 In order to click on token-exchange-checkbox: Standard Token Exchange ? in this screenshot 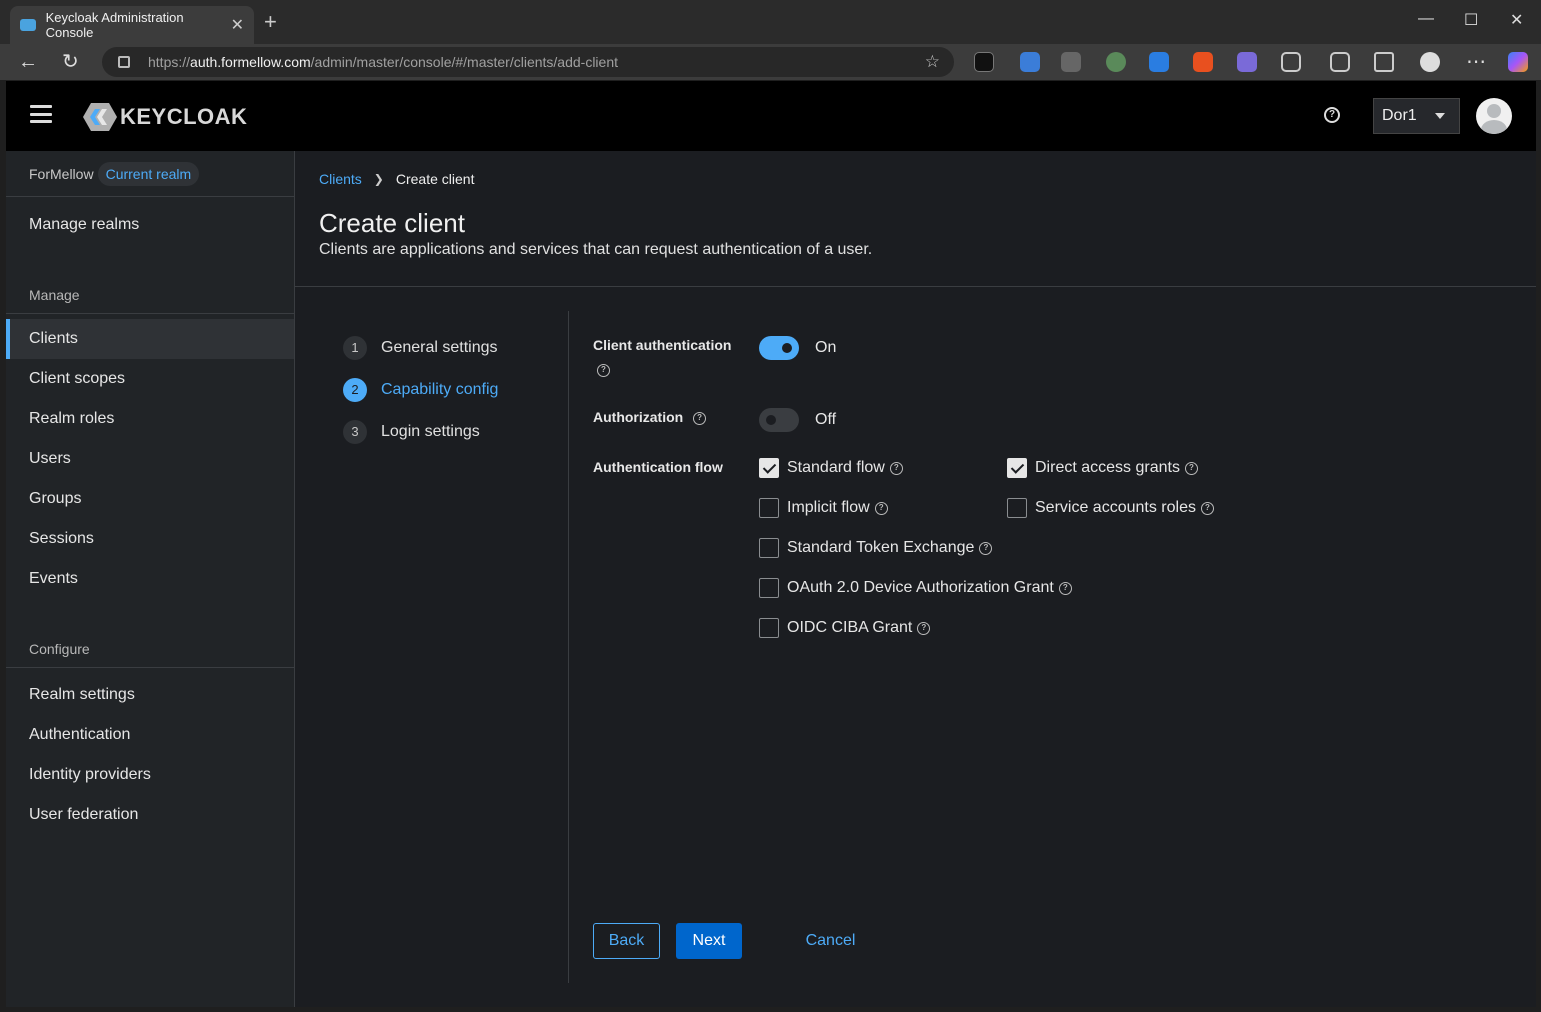, I will do `click(876, 548)`.